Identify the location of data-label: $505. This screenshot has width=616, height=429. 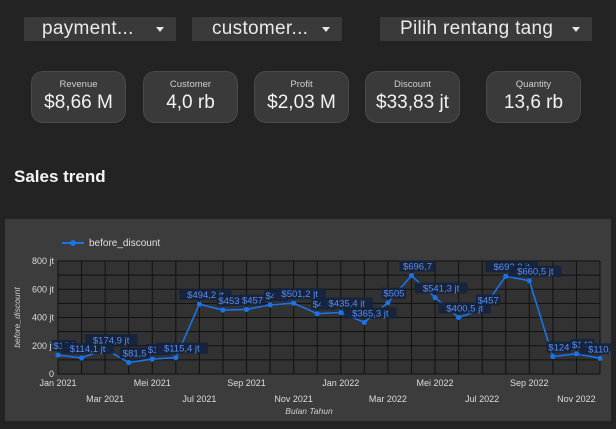
(393, 294).